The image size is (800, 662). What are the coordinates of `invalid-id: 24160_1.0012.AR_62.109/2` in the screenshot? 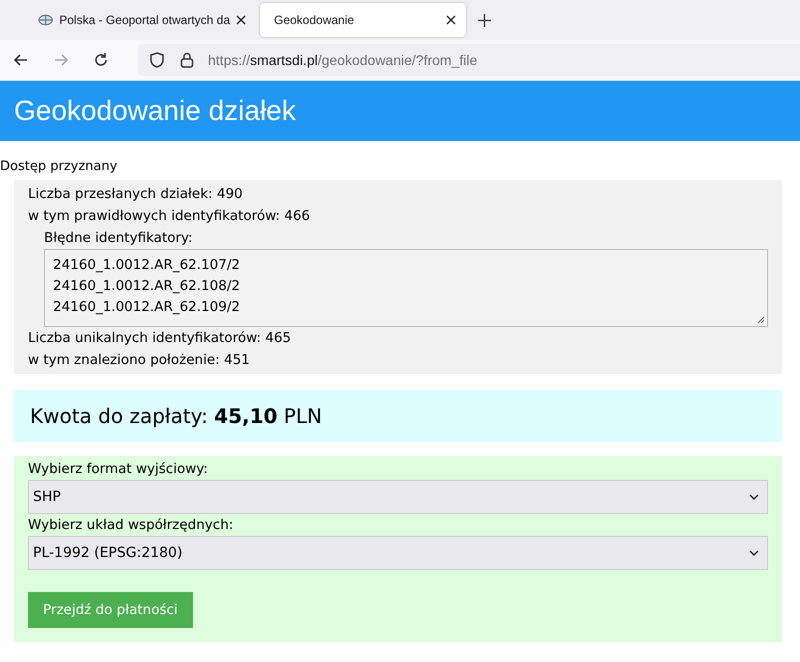 It's located at (147, 307).